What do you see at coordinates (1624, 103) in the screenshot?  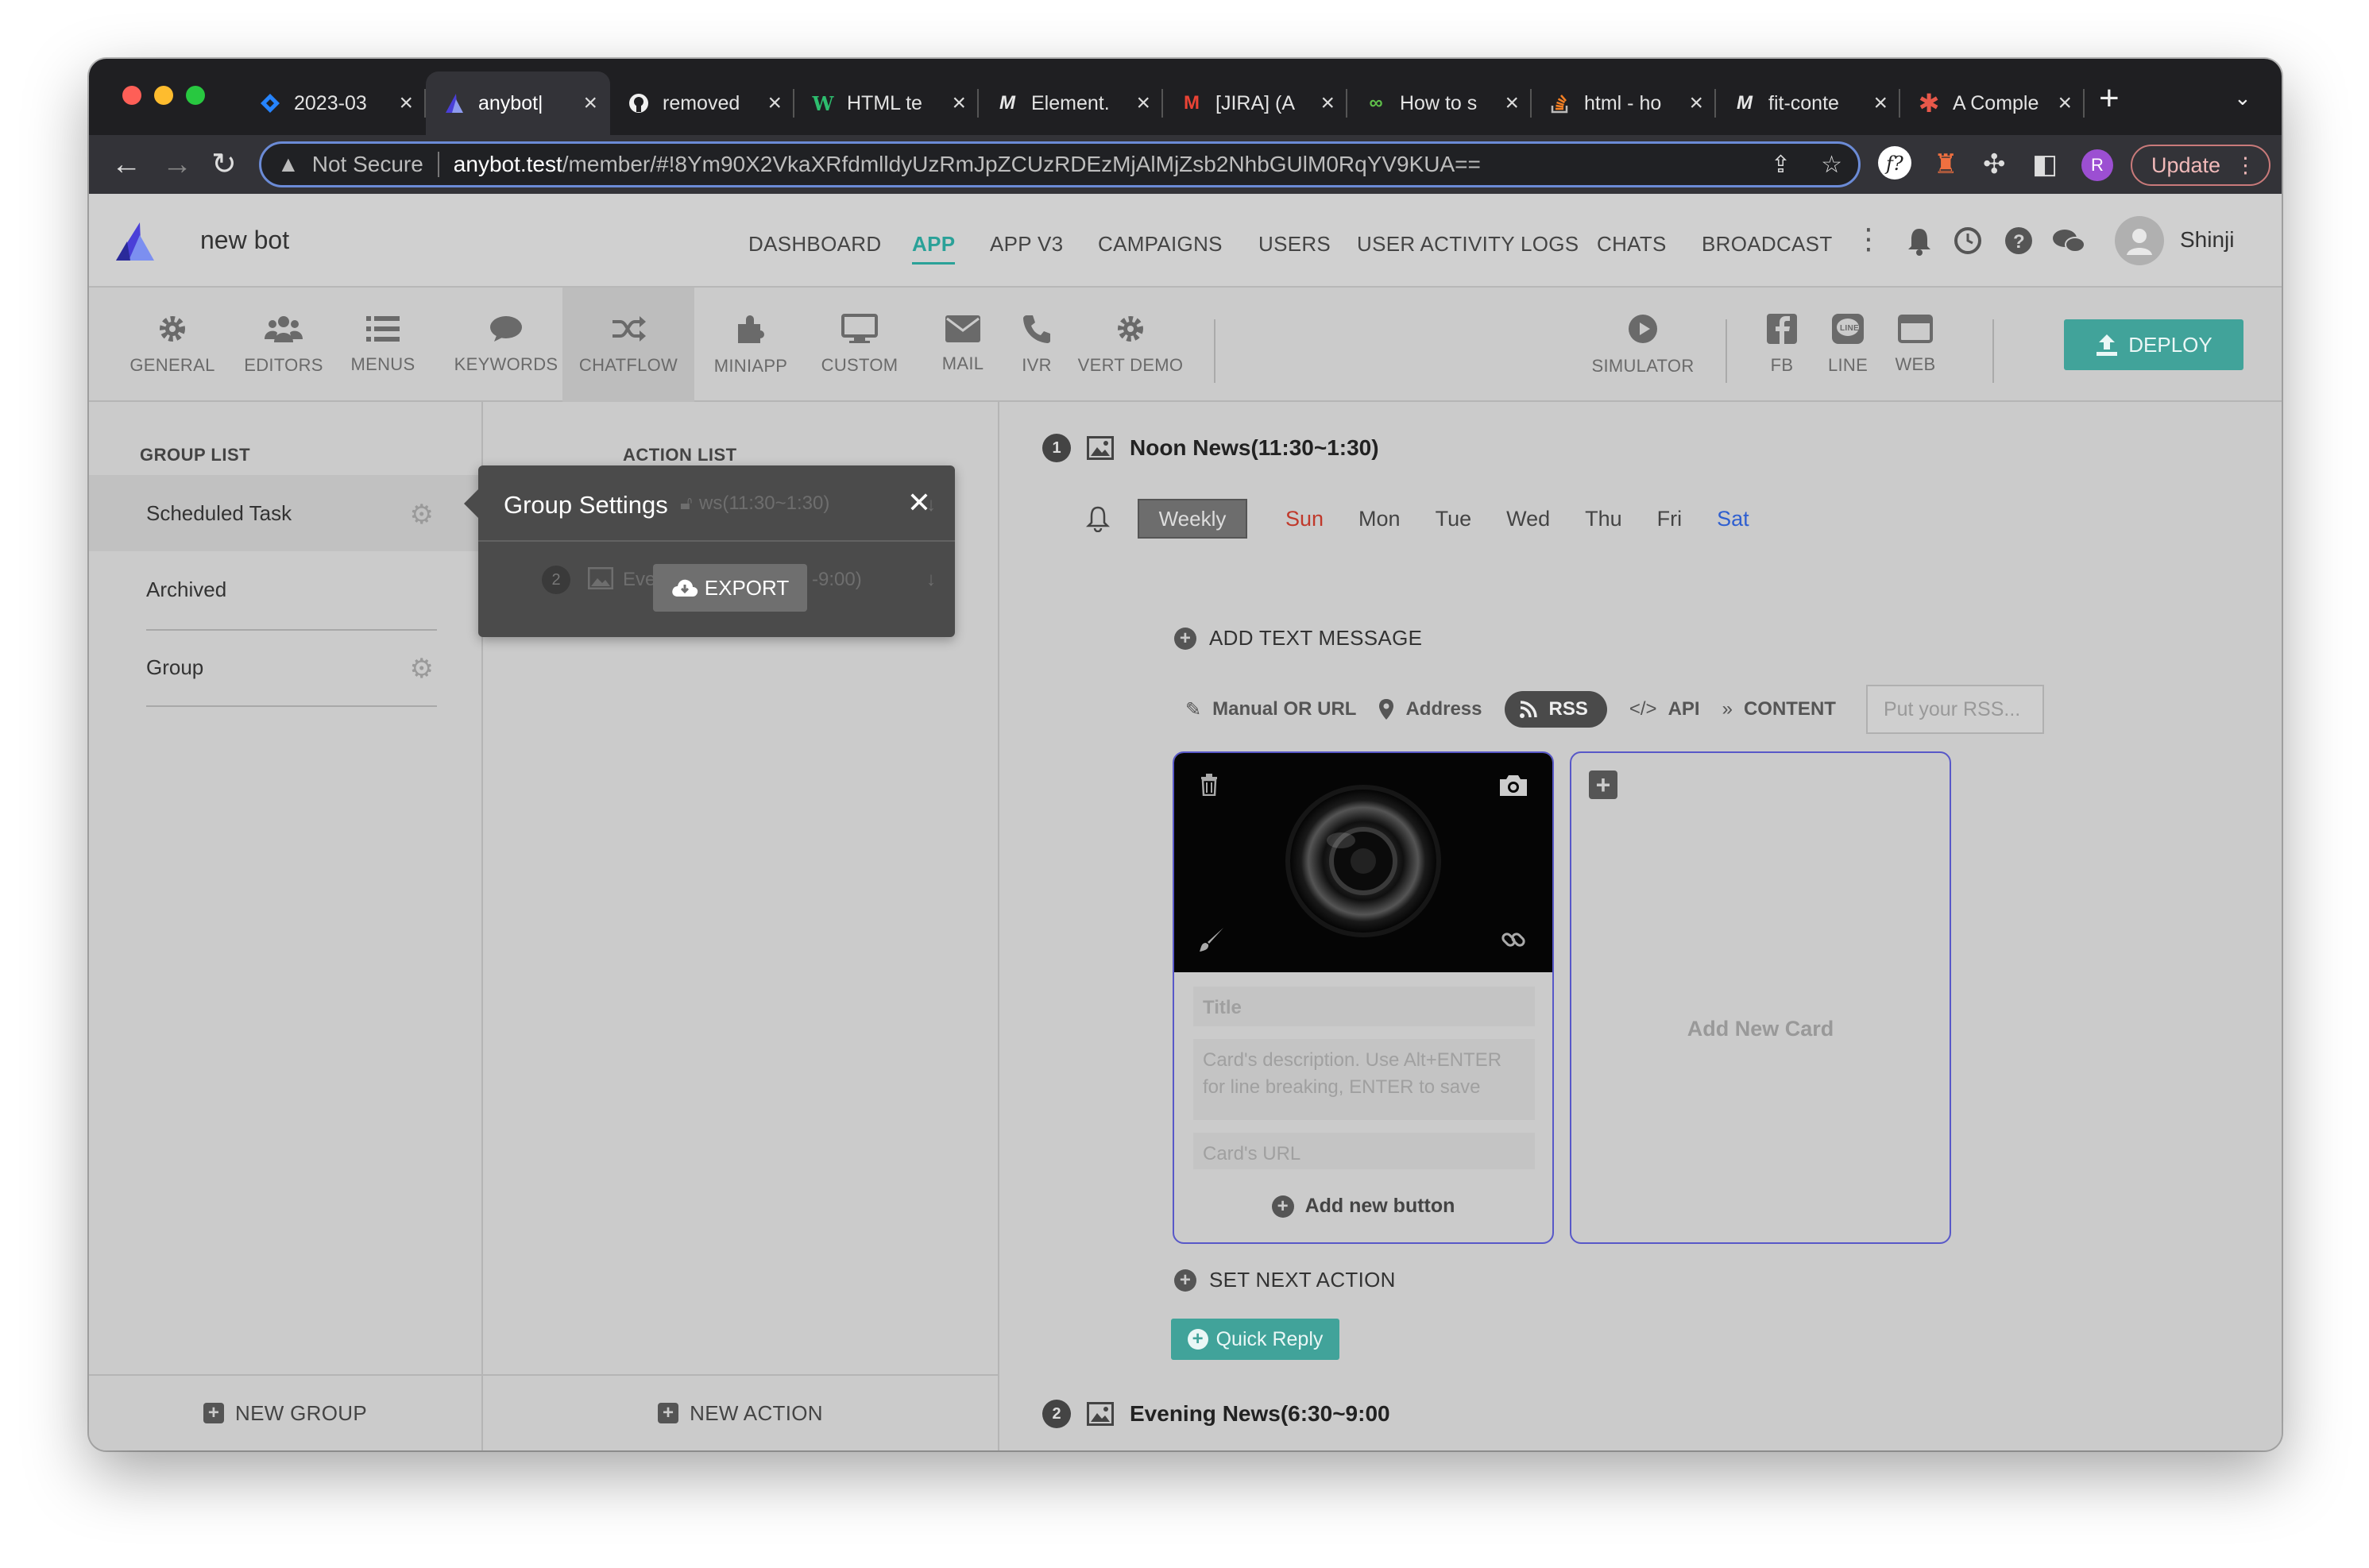 I see `browser-tab: html - ho ×` at bounding box center [1624, 103].